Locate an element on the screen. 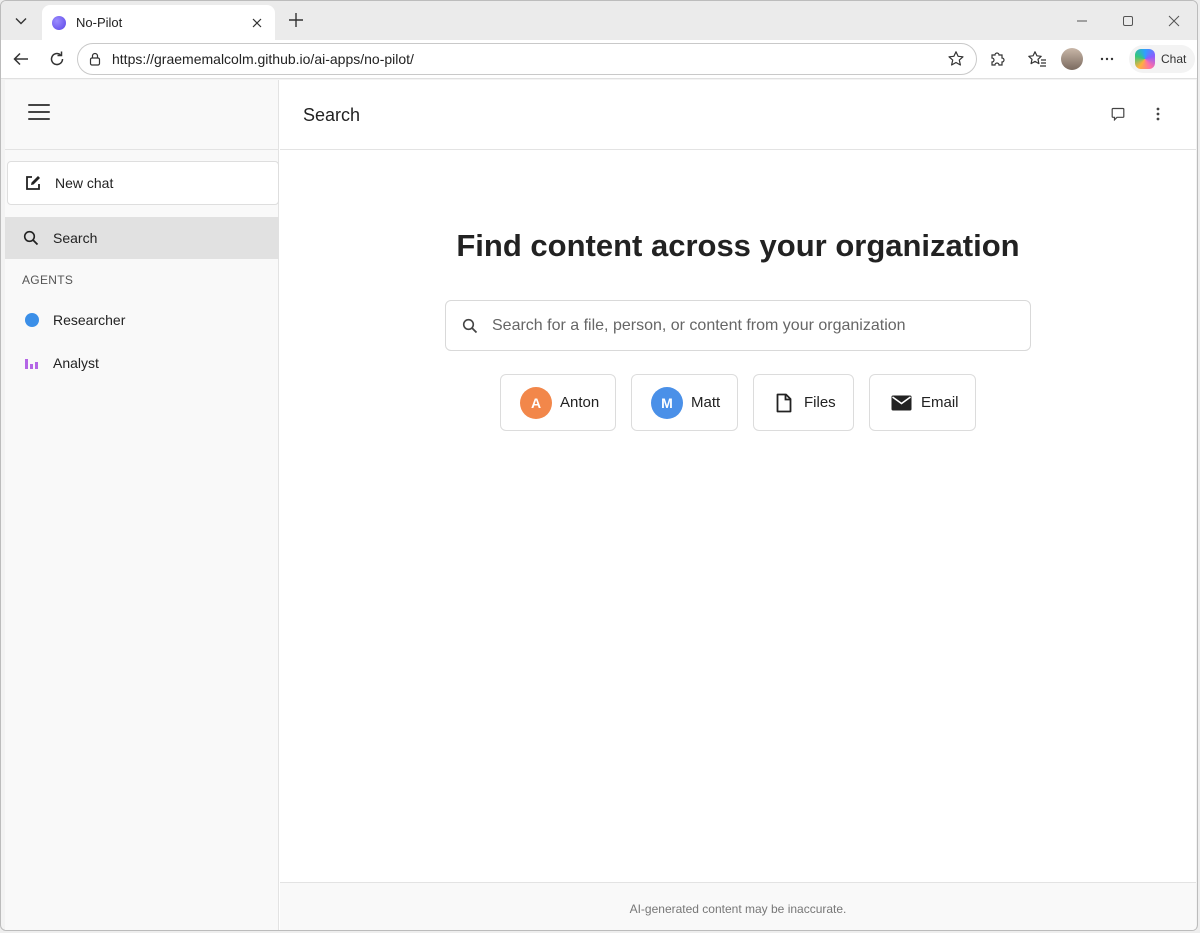 The height and width of the screenshot is (933, 1200). copilot-chat-button: Chat is located at coordinates (1162, 59).